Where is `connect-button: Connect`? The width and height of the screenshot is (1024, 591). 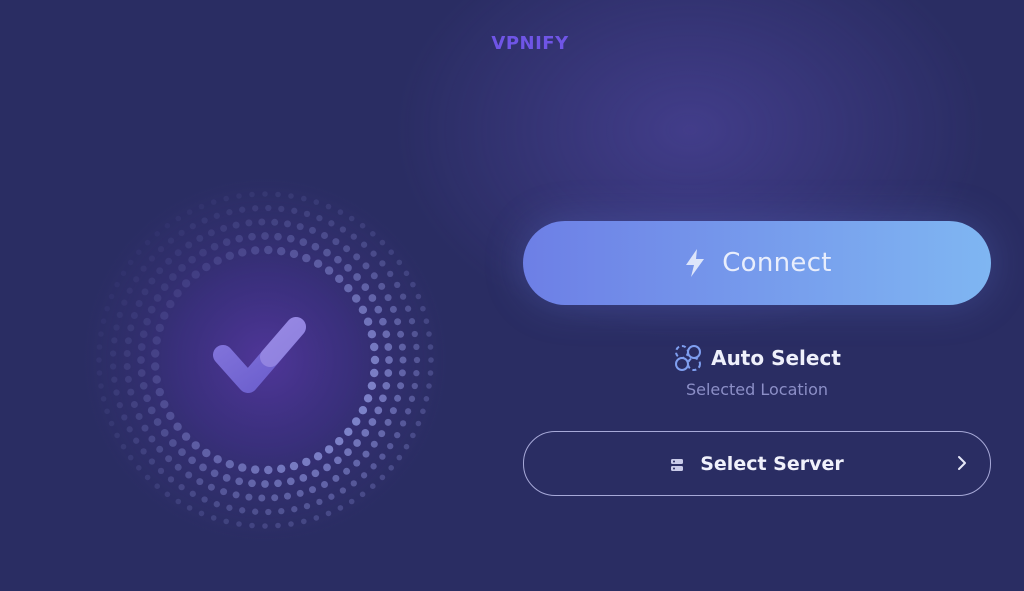
connect-button: Connect is located at coordinates (757, 263).